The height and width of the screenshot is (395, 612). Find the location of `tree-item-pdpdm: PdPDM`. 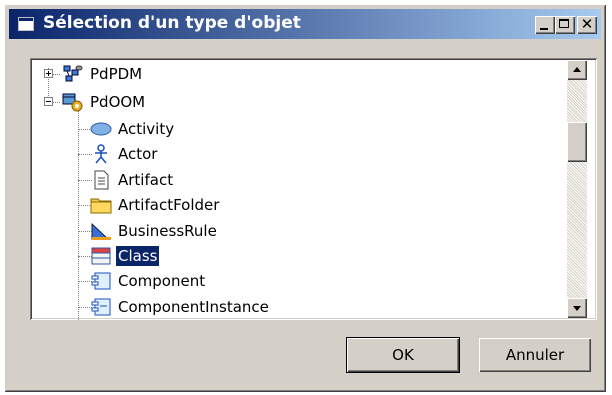

tree-item-pdpdm: PdPDM is located at coordinates (92, 74).